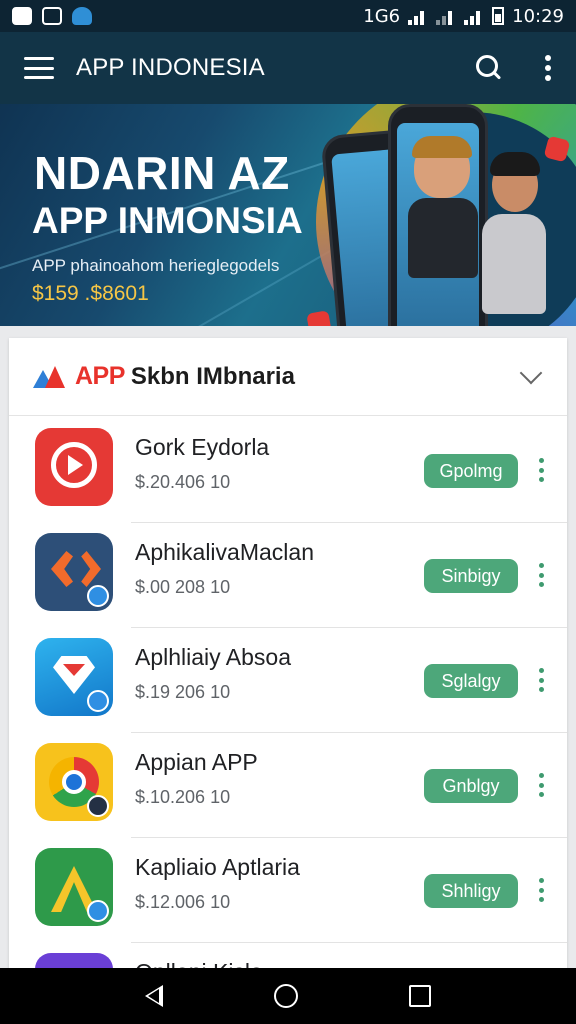  I want to click on list-item: Appian APP $.10.206 10 Gnblgy, so click(288, 785).